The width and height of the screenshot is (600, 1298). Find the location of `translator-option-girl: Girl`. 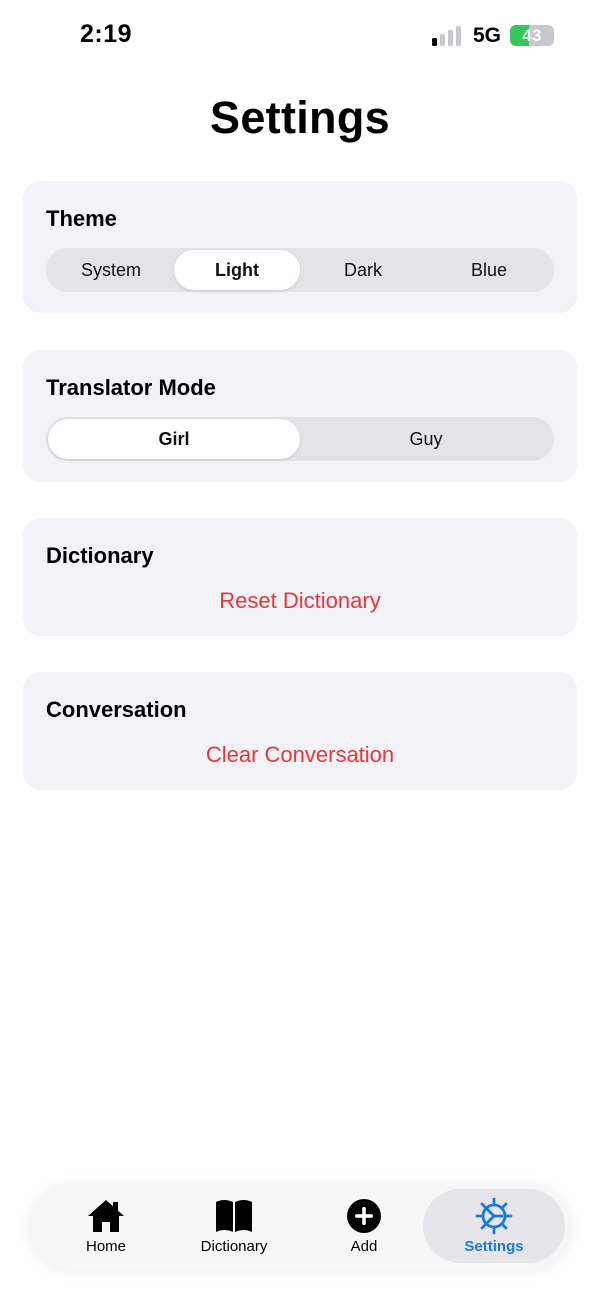

translator-option-girl: Girl is located at coordinates (174, 439).